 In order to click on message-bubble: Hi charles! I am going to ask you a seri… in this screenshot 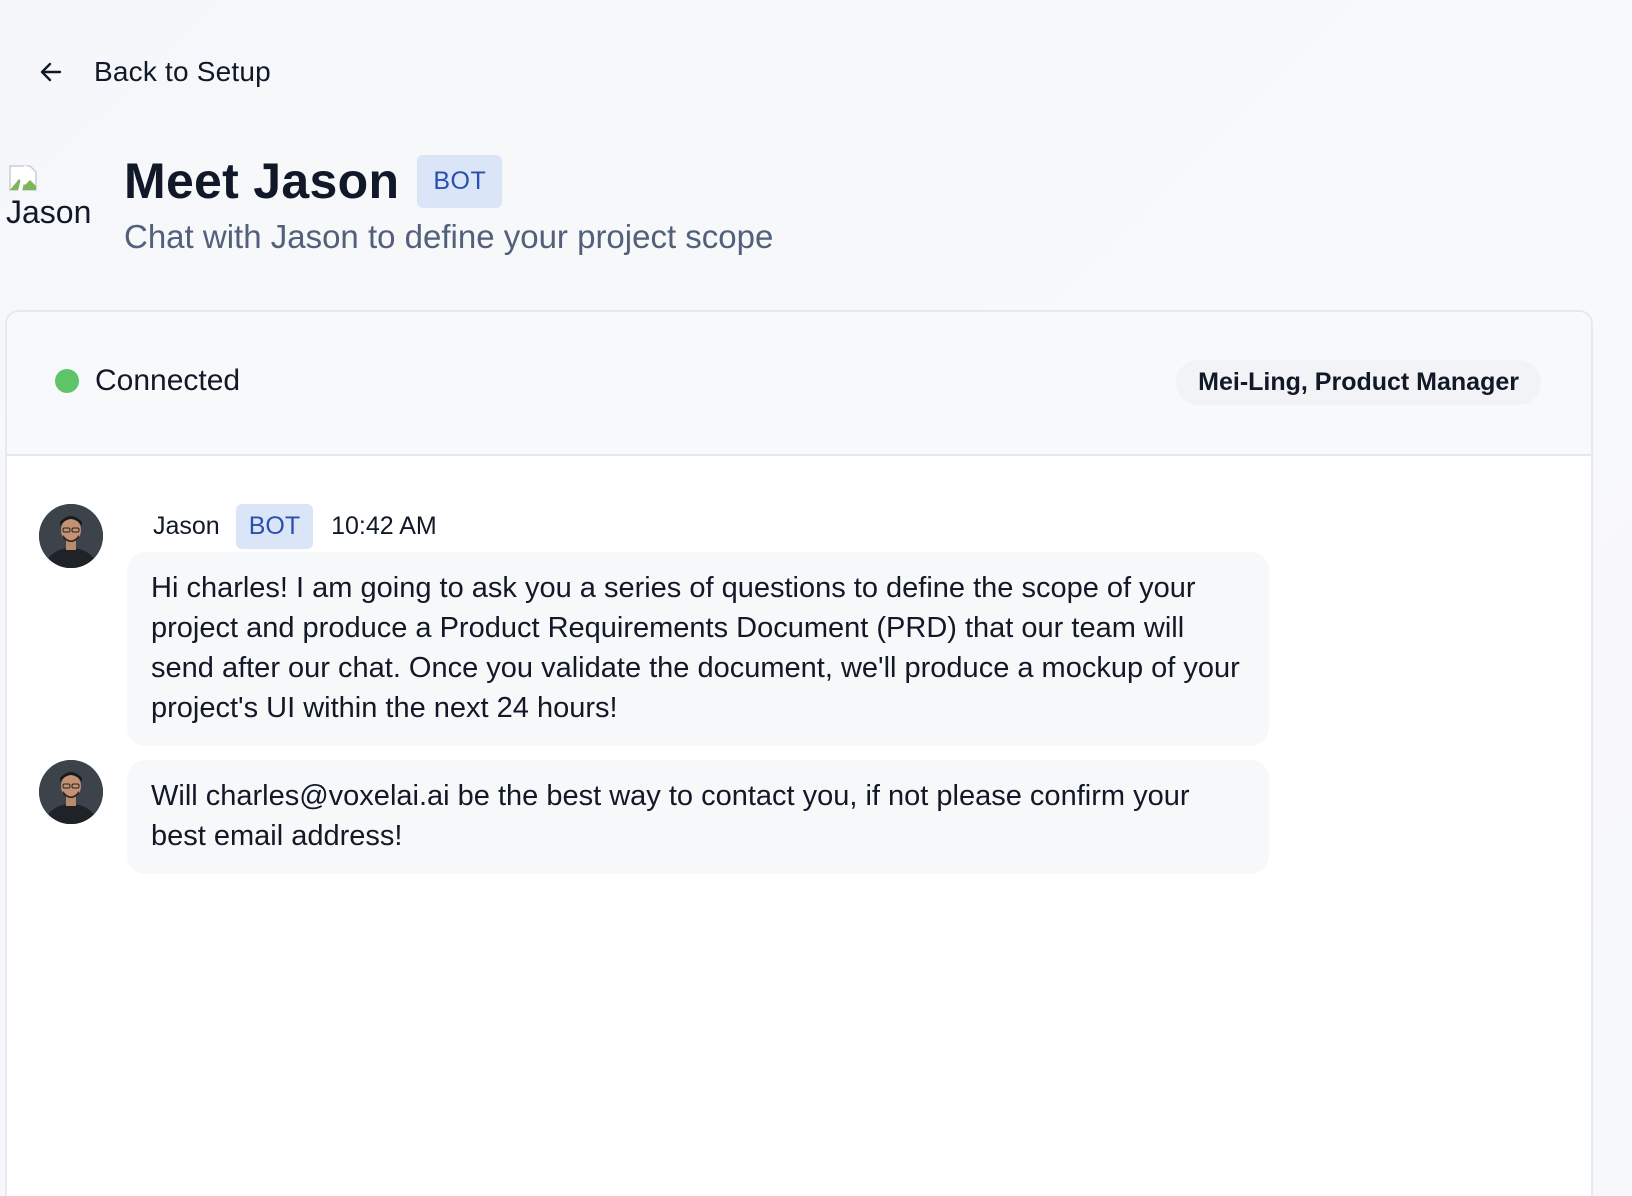, I will do `click(698, 649)`.